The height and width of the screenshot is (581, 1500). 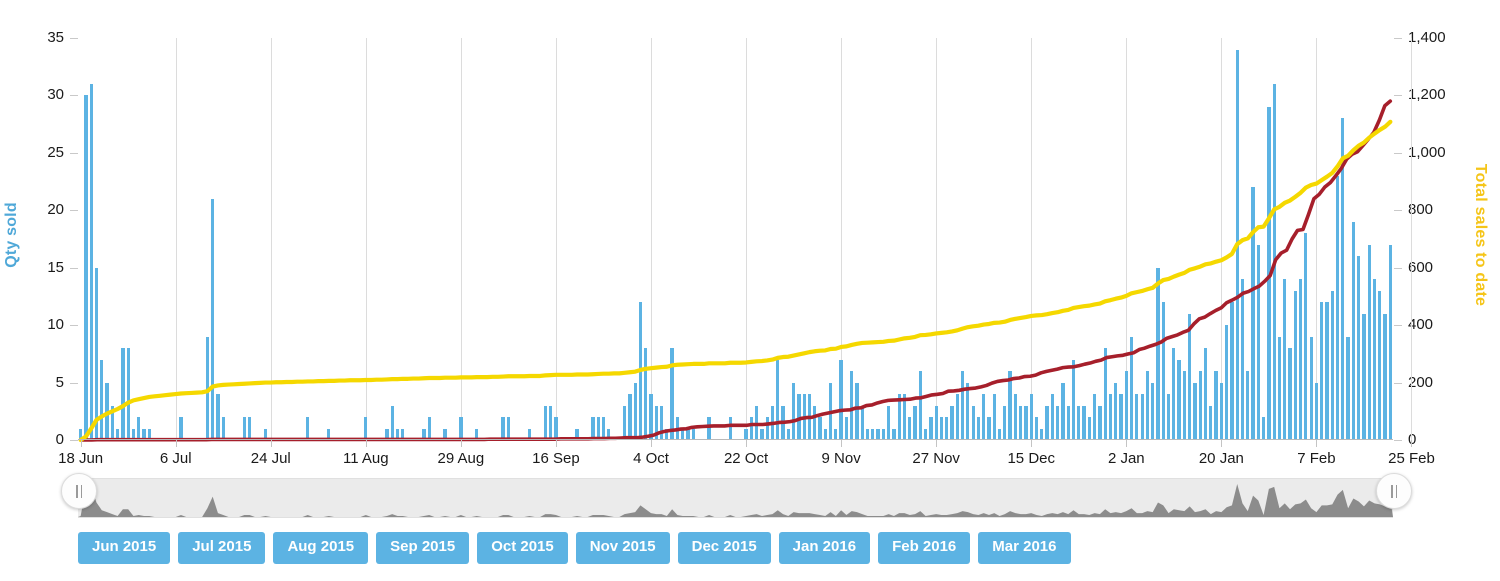 I want to click on left-axis-tick-label: 0, so click(x=59, y=439).